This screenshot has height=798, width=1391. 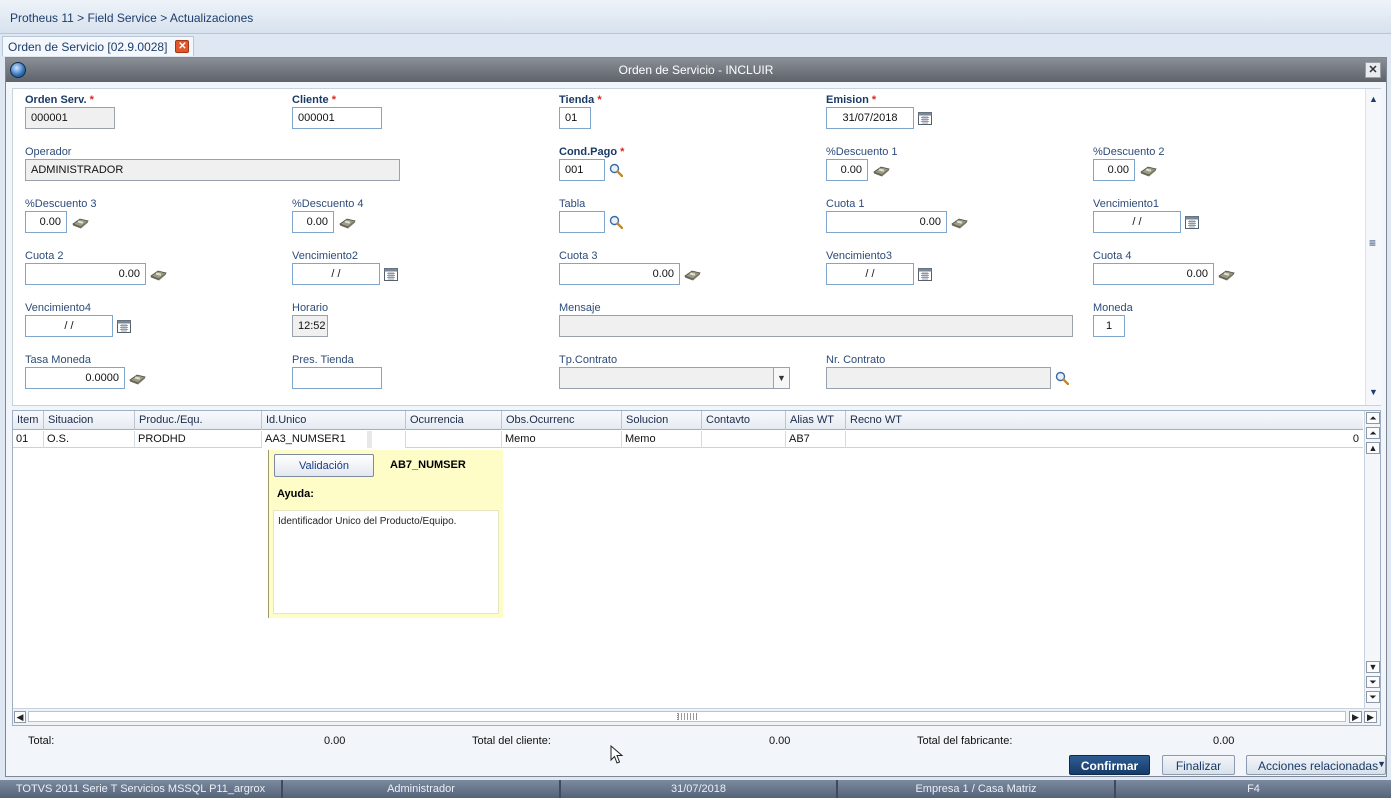 I want to click on cliente-field: 000001, so click(x=337, y=118).